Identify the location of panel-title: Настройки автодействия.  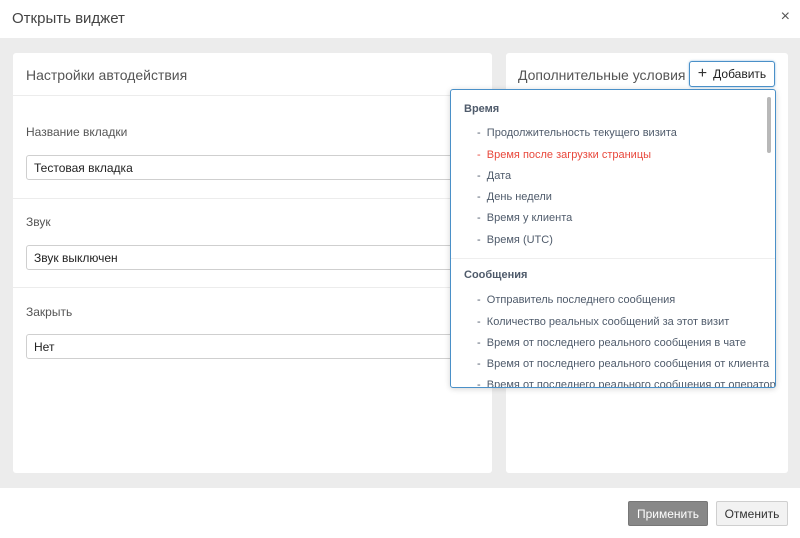
(107, 75).